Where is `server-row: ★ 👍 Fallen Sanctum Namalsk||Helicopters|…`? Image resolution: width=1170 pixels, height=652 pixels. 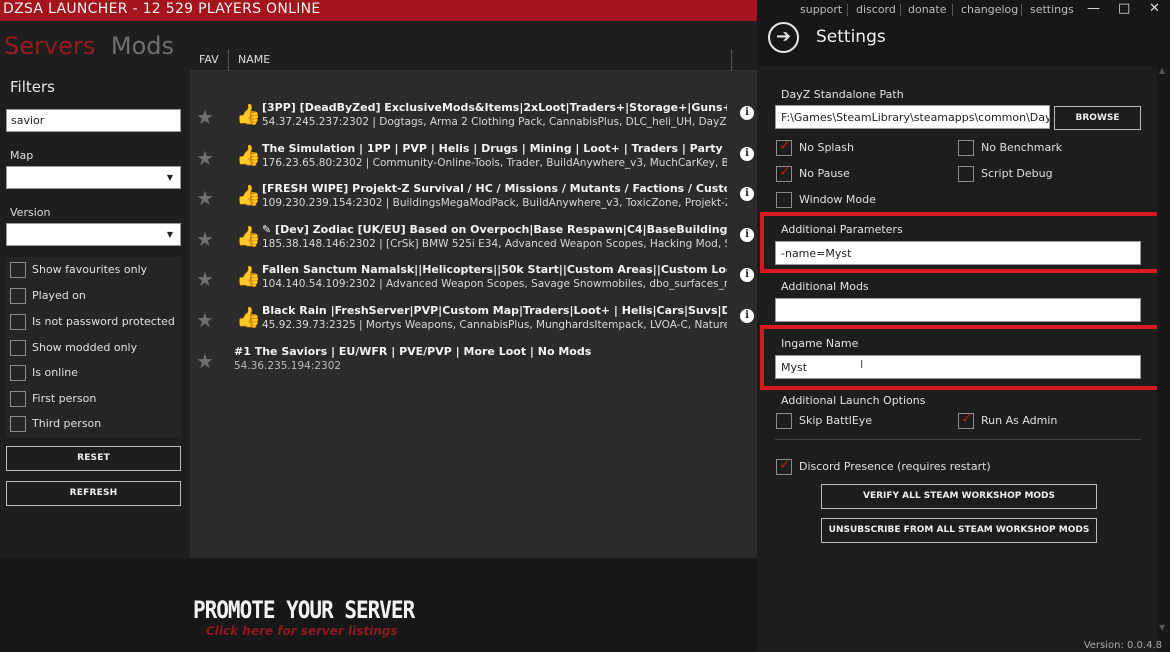 server-row: ★ 👍 Fallen Sanctum Namalsk||Helicopters|… is located at coordinates (473, 281).